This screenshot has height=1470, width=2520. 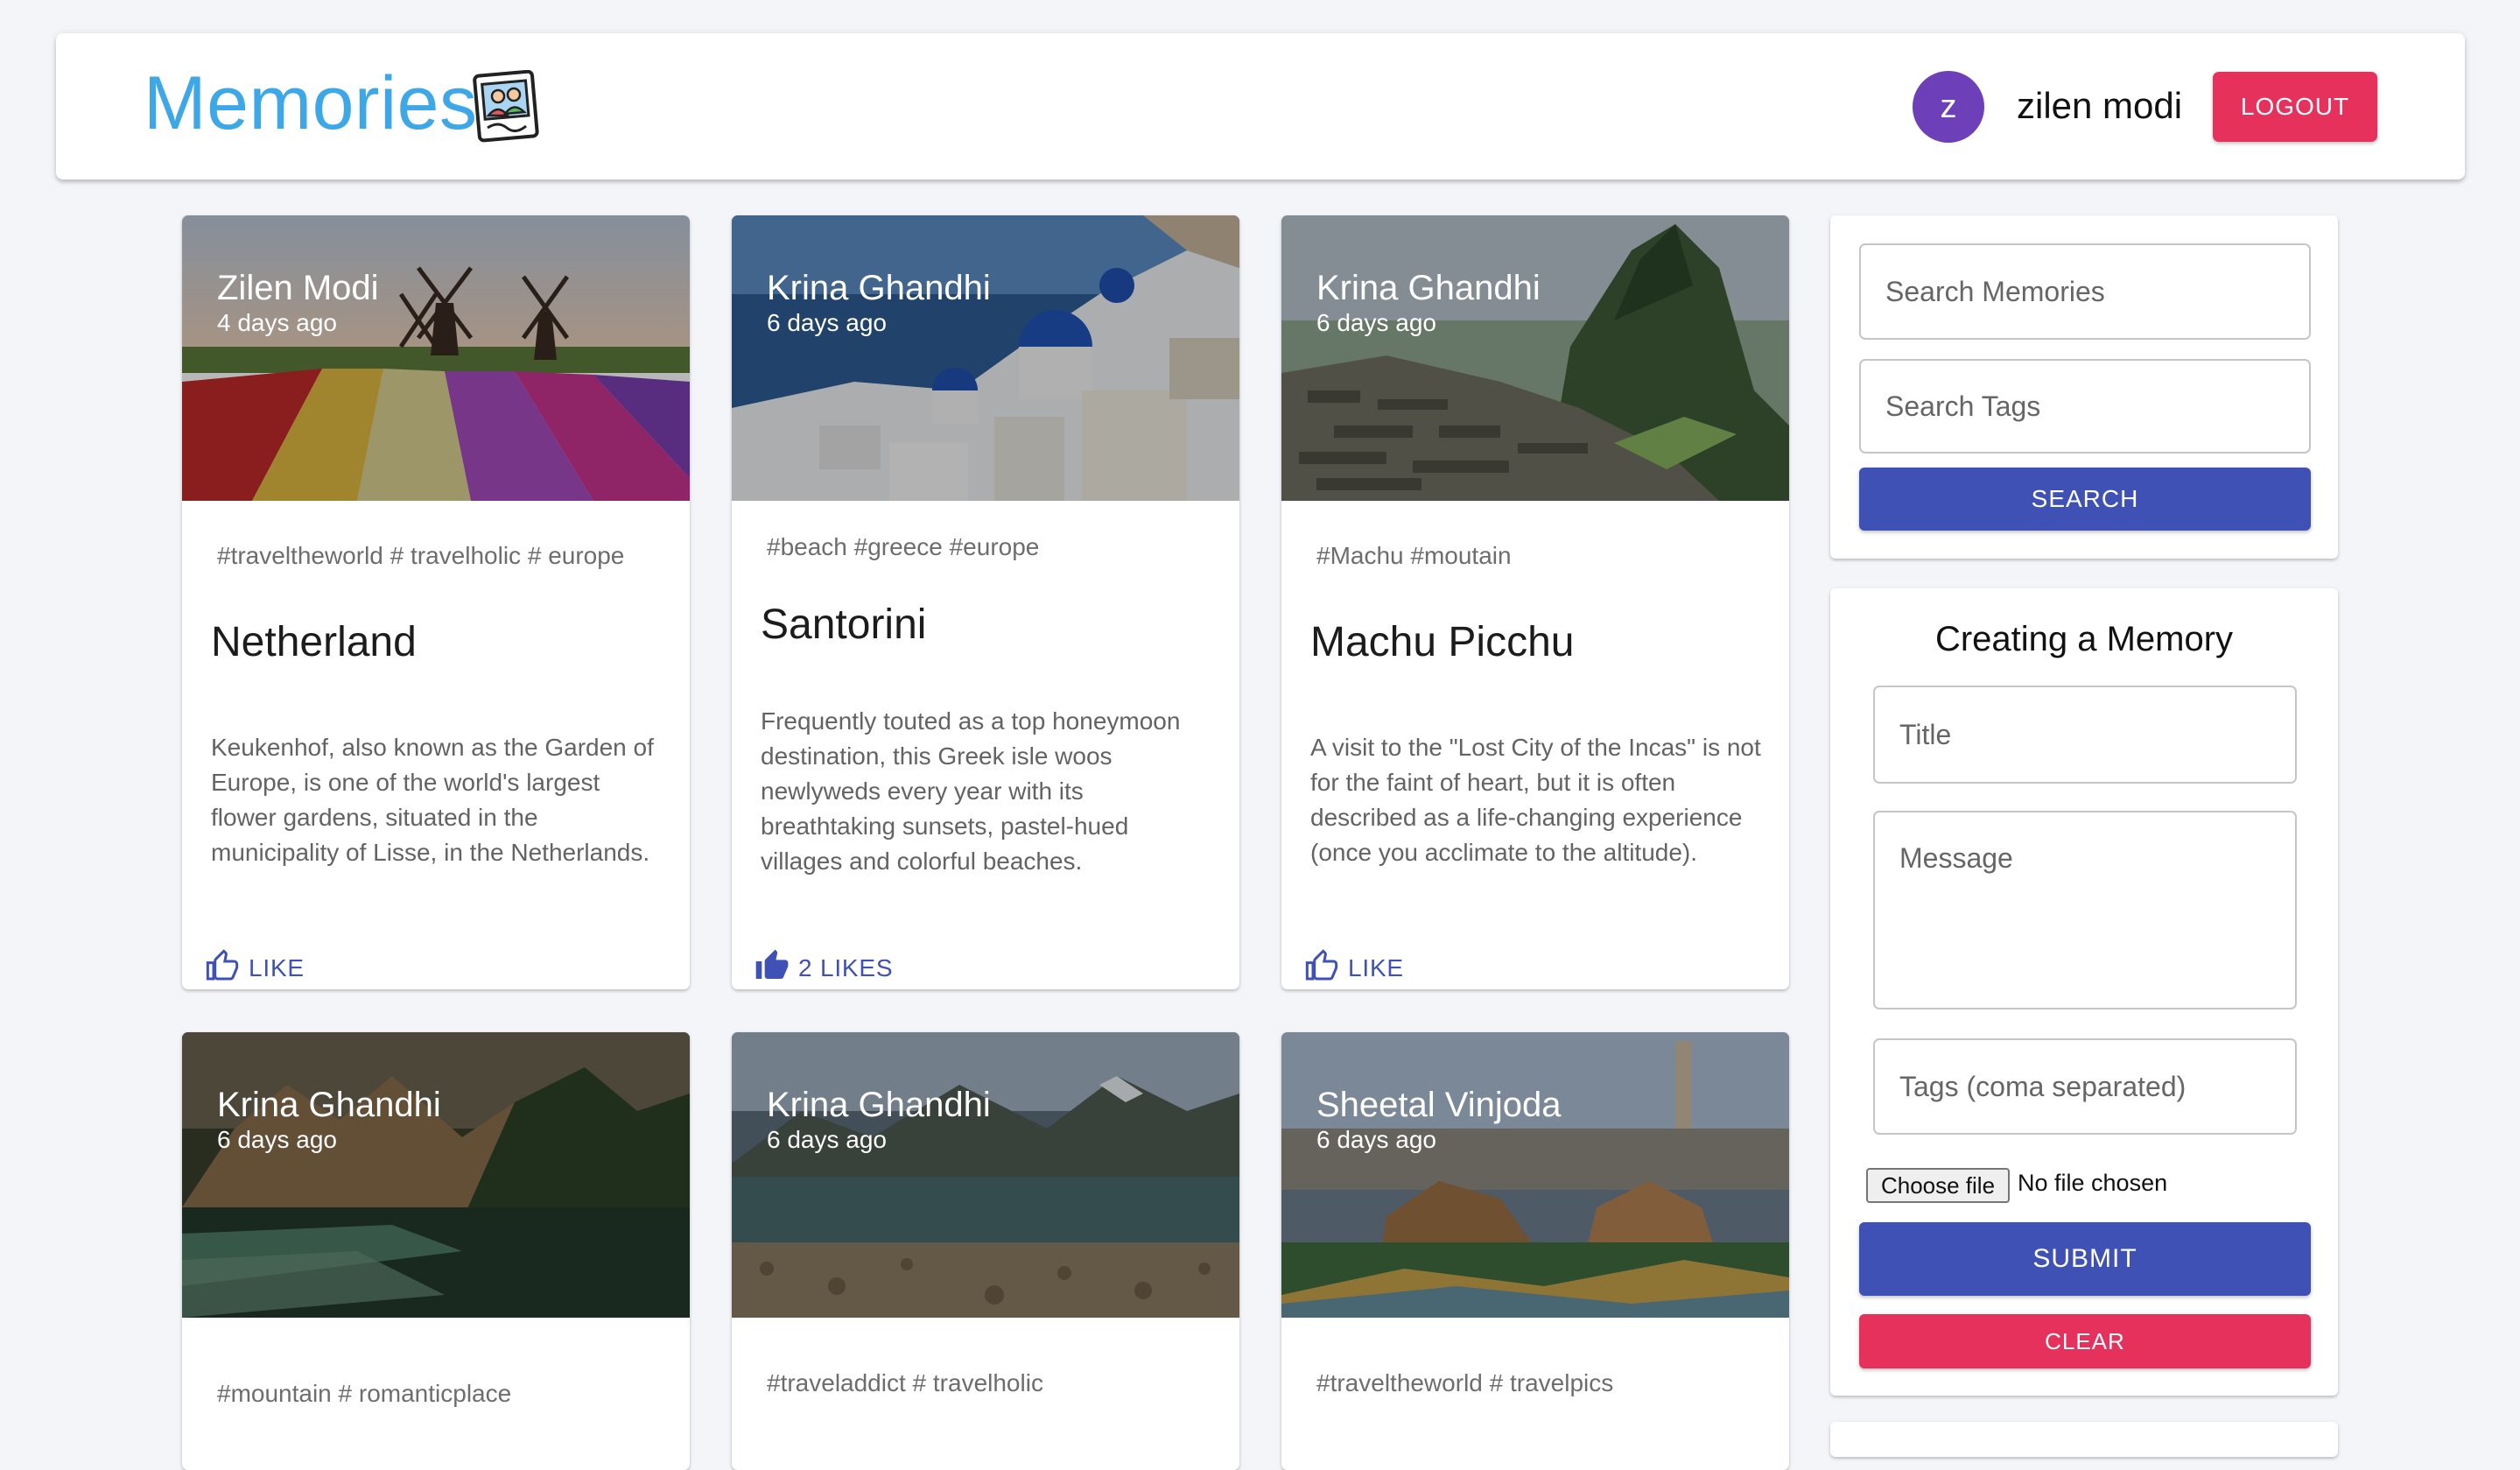 I want to click on photo-frame-icon, so click(x=507, y=107).